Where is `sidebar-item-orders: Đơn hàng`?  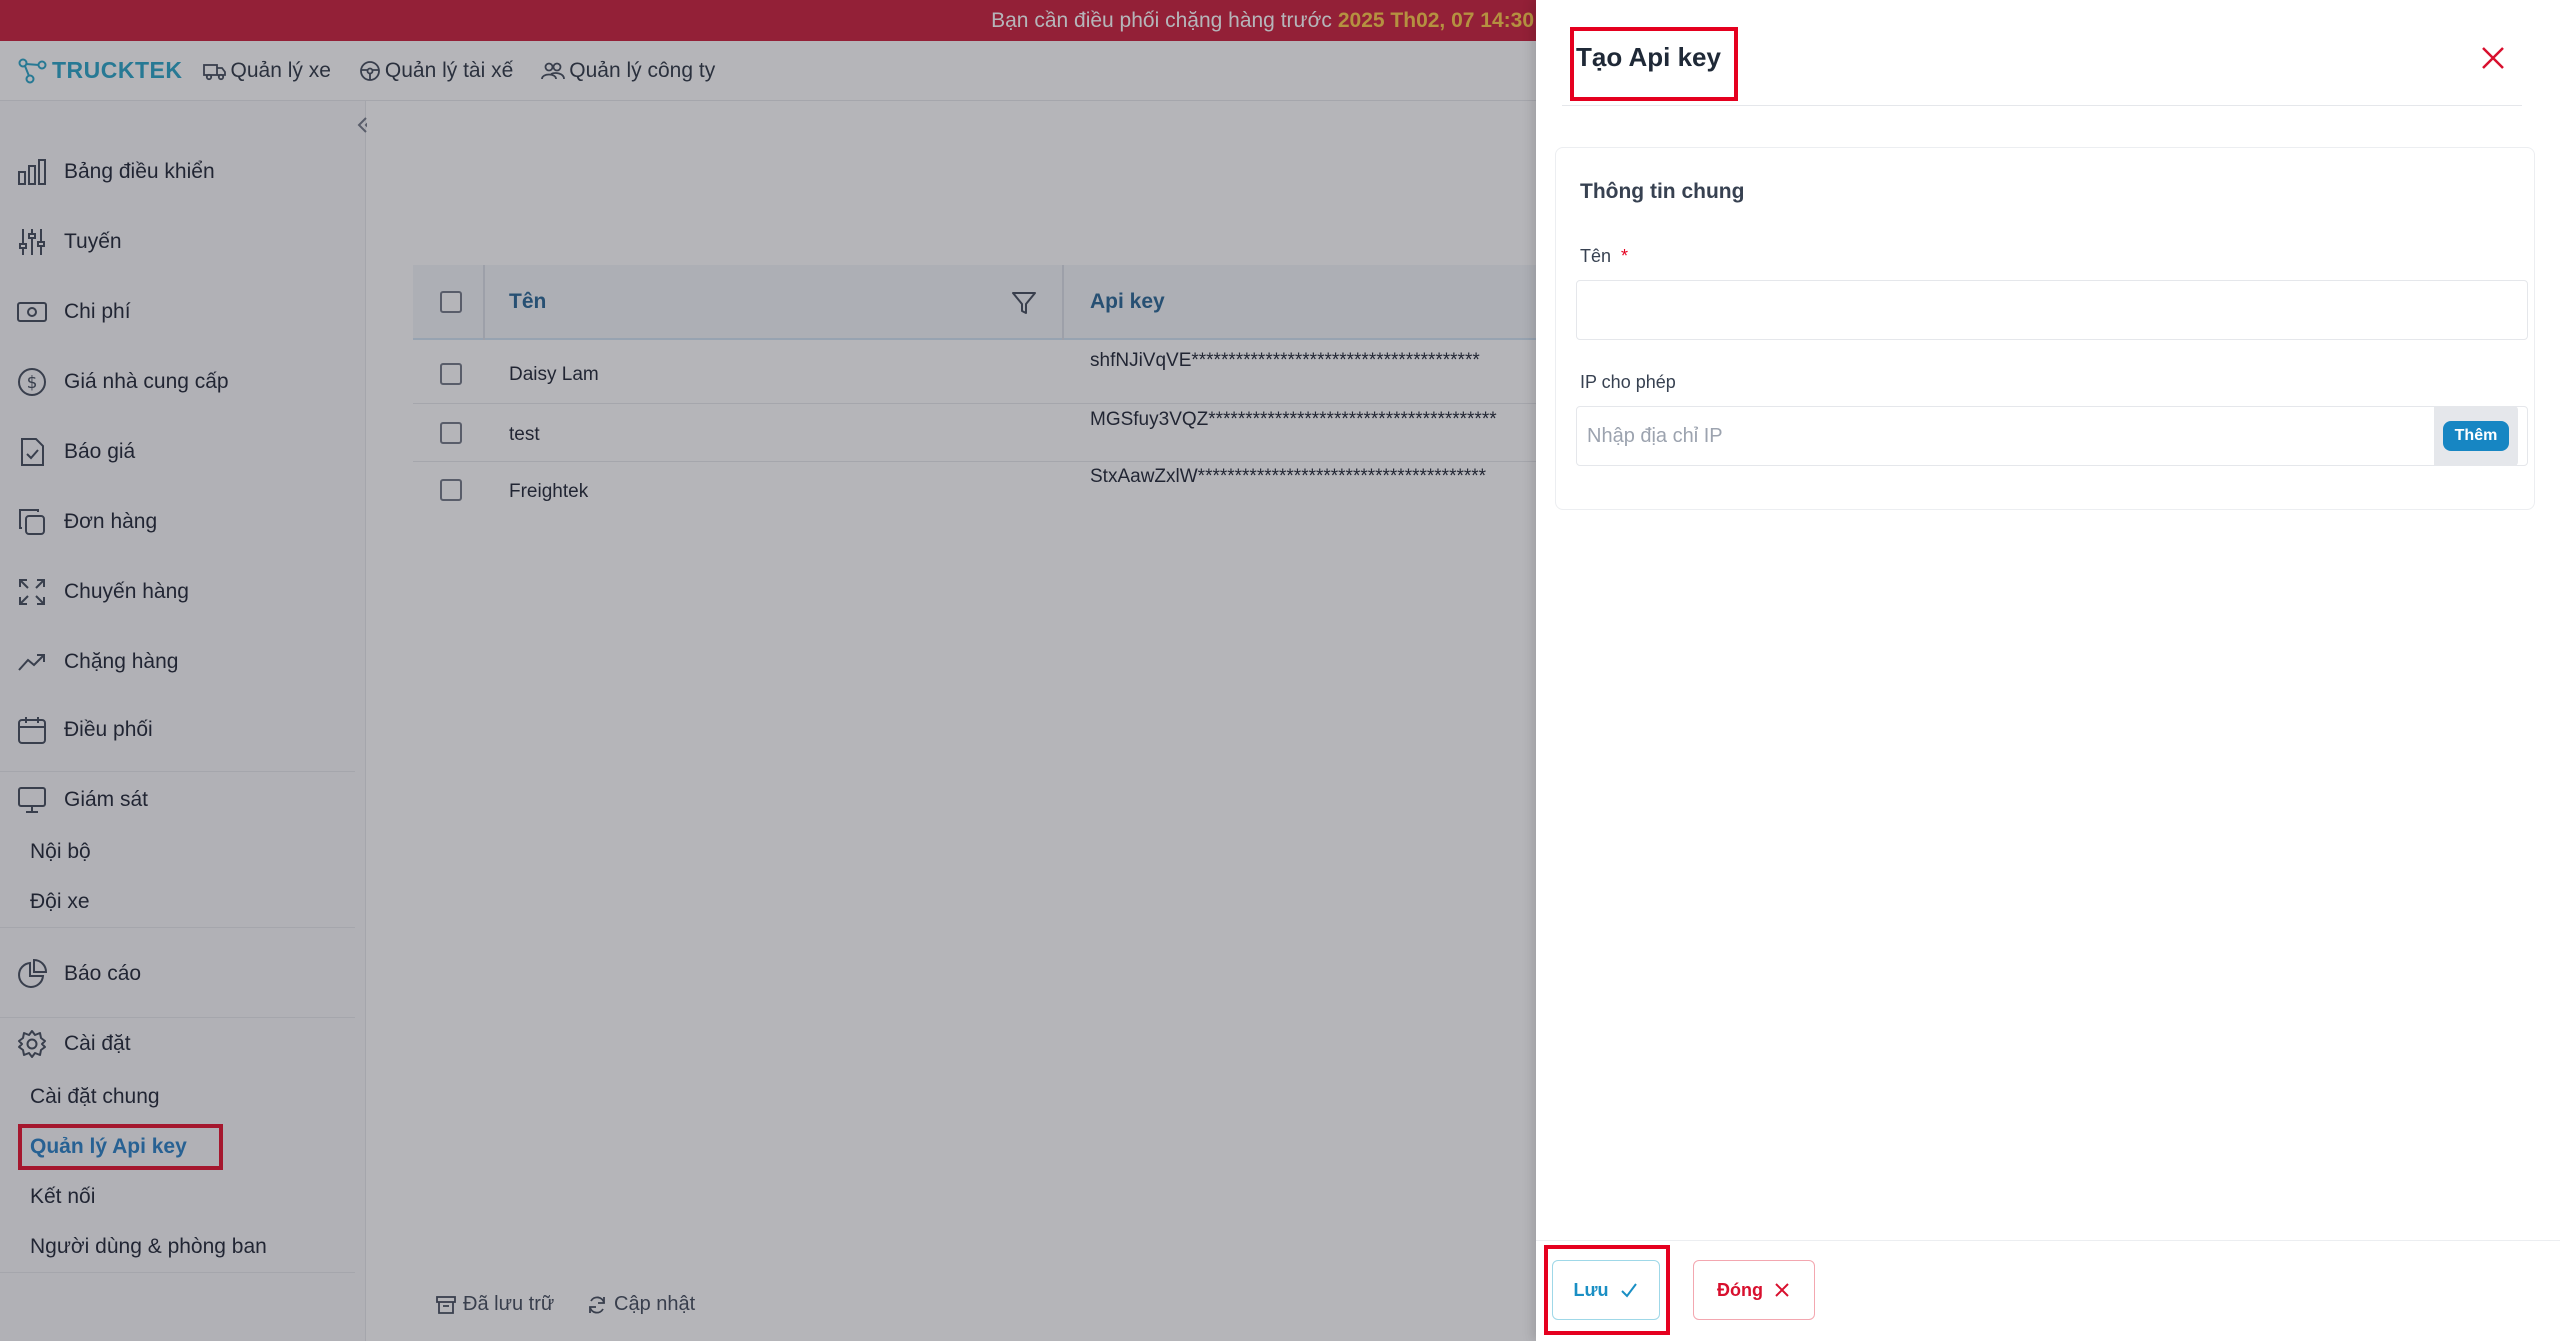
sidebar-item-orders: Đơn hàng is located at coordinates (86, 522).